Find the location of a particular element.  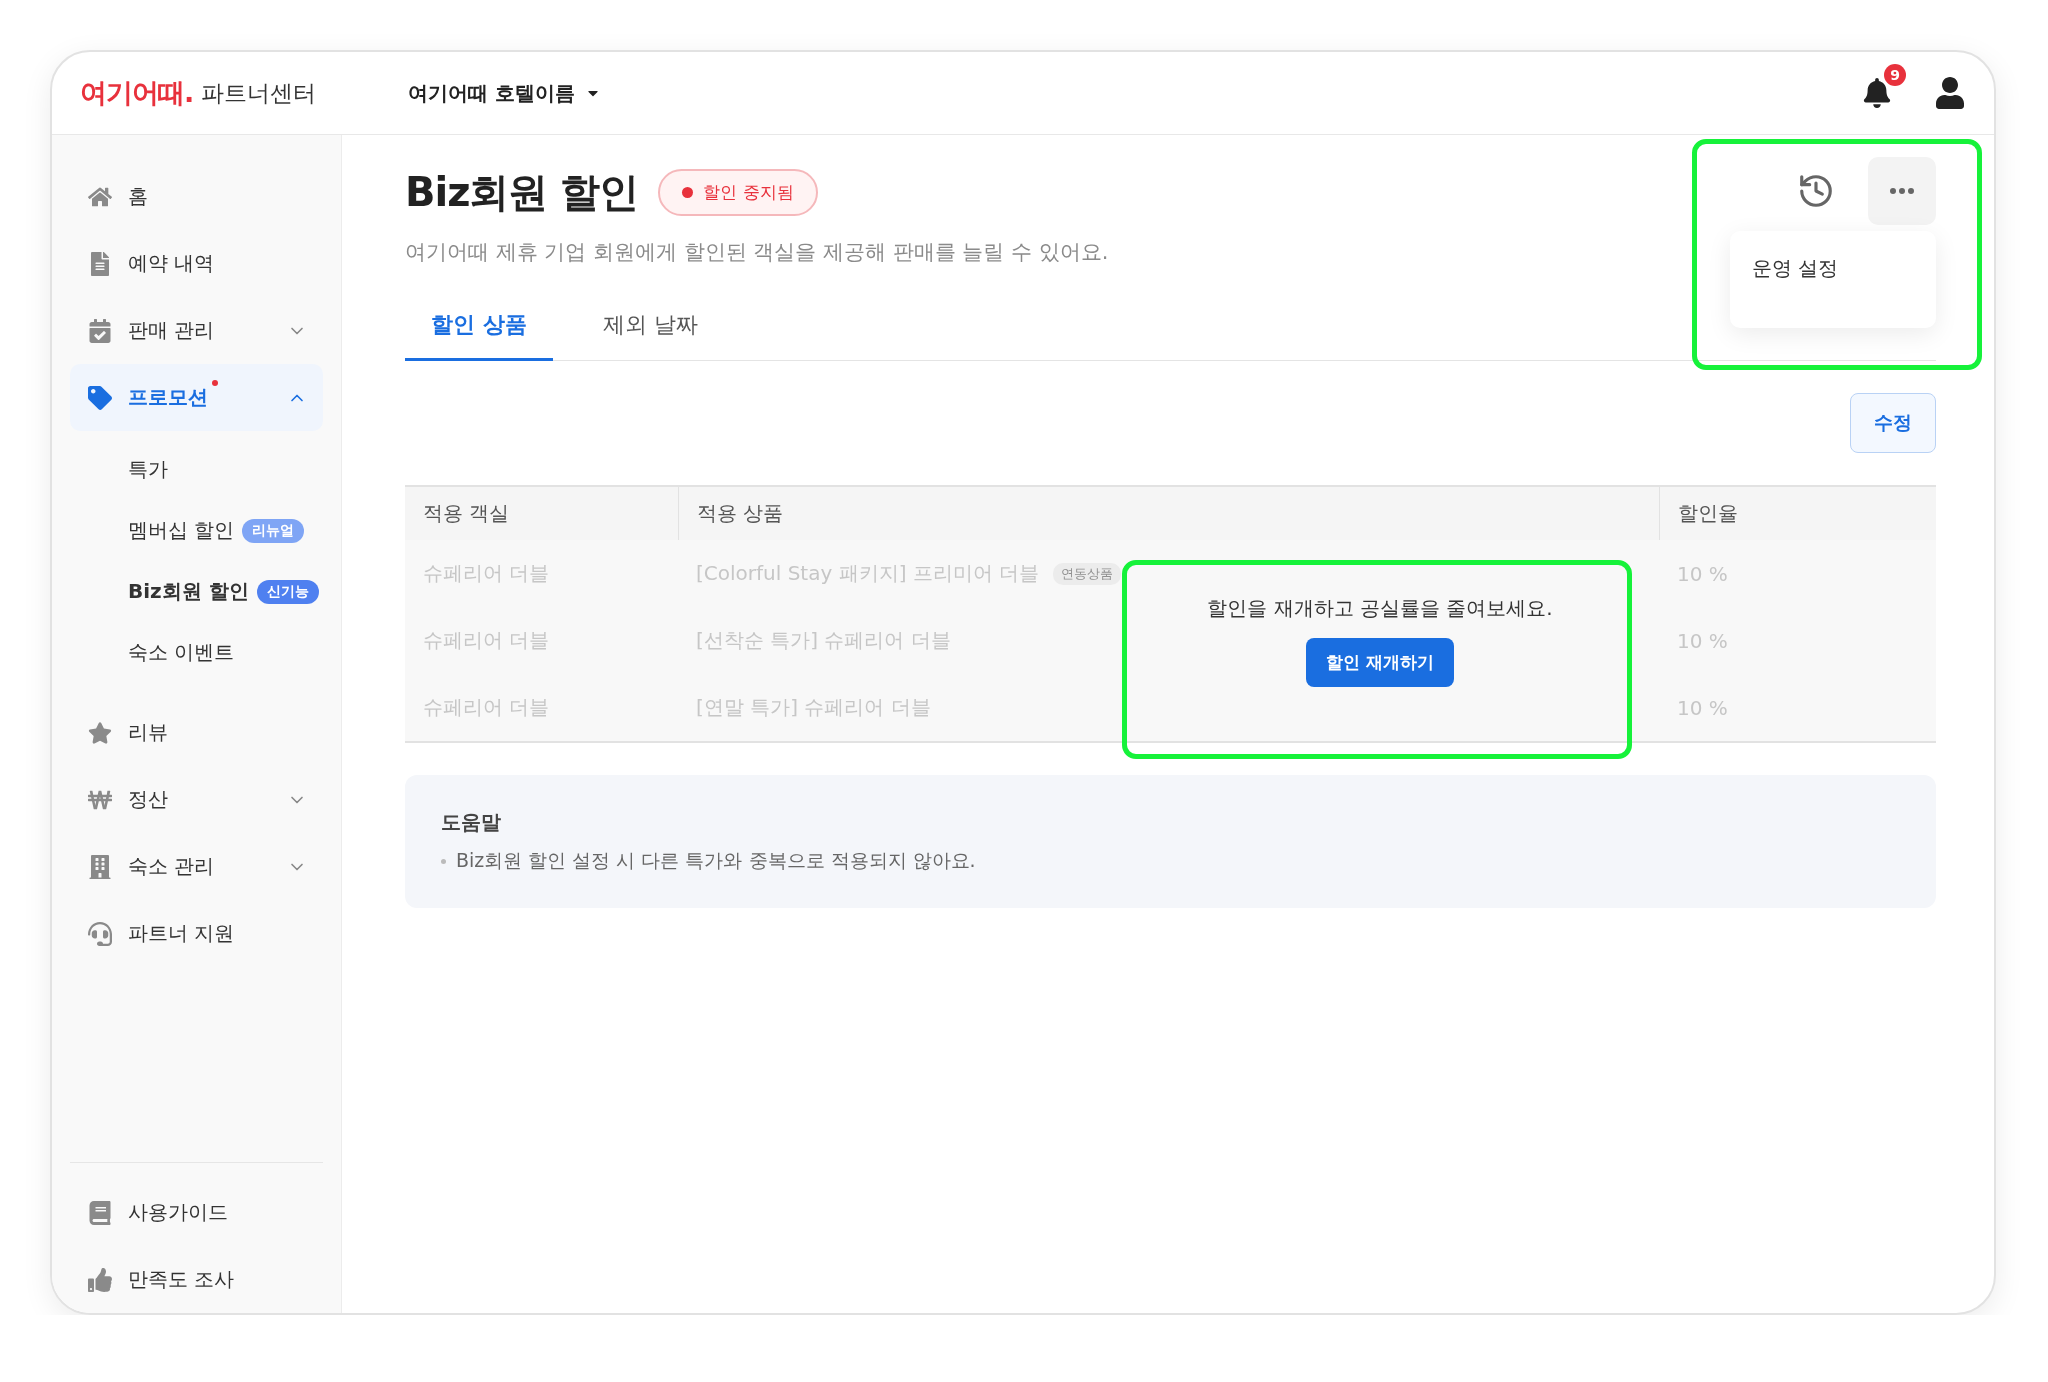

sidebar-subitem: 멤버십 할인 is located at coordinates (181, 530).